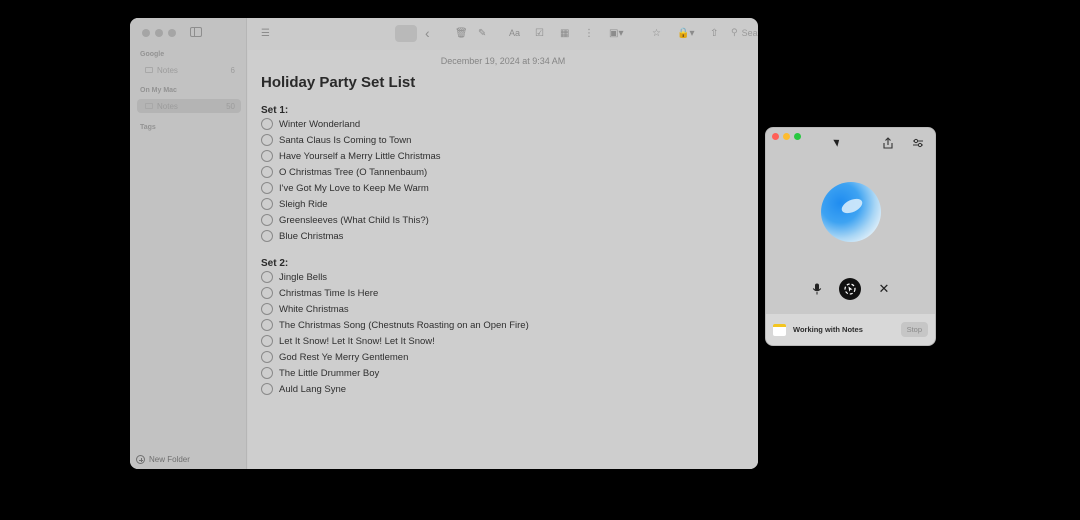 The image size is (1080, 520). What do you see at coordinates (914, 329) in the screenshot?
I see `stop-button: Stop` at bounding box center [914, 329].